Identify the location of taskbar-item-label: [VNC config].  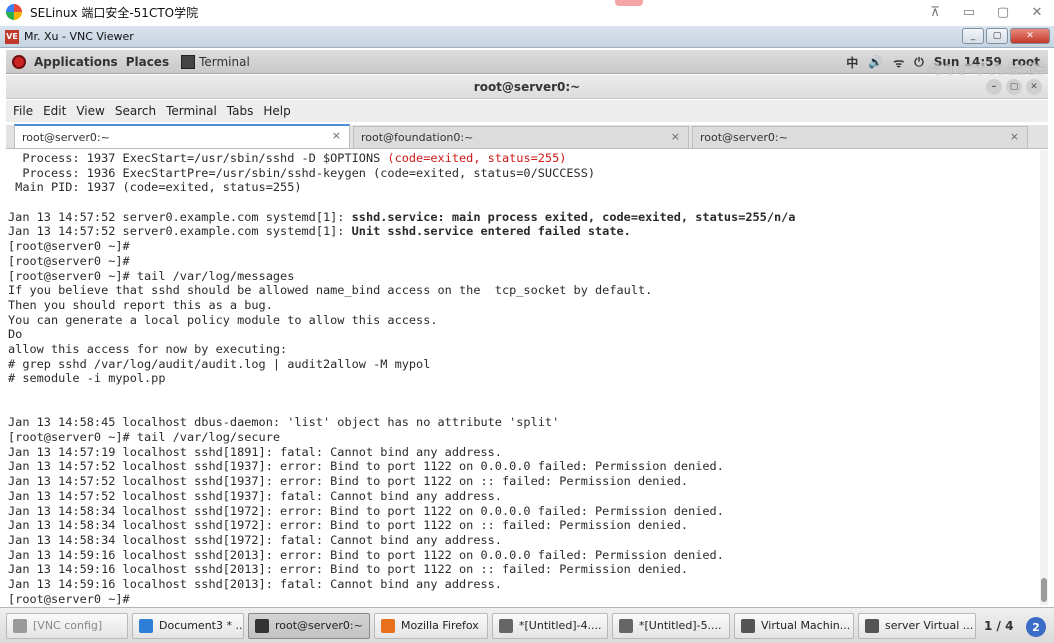
(68, 625).